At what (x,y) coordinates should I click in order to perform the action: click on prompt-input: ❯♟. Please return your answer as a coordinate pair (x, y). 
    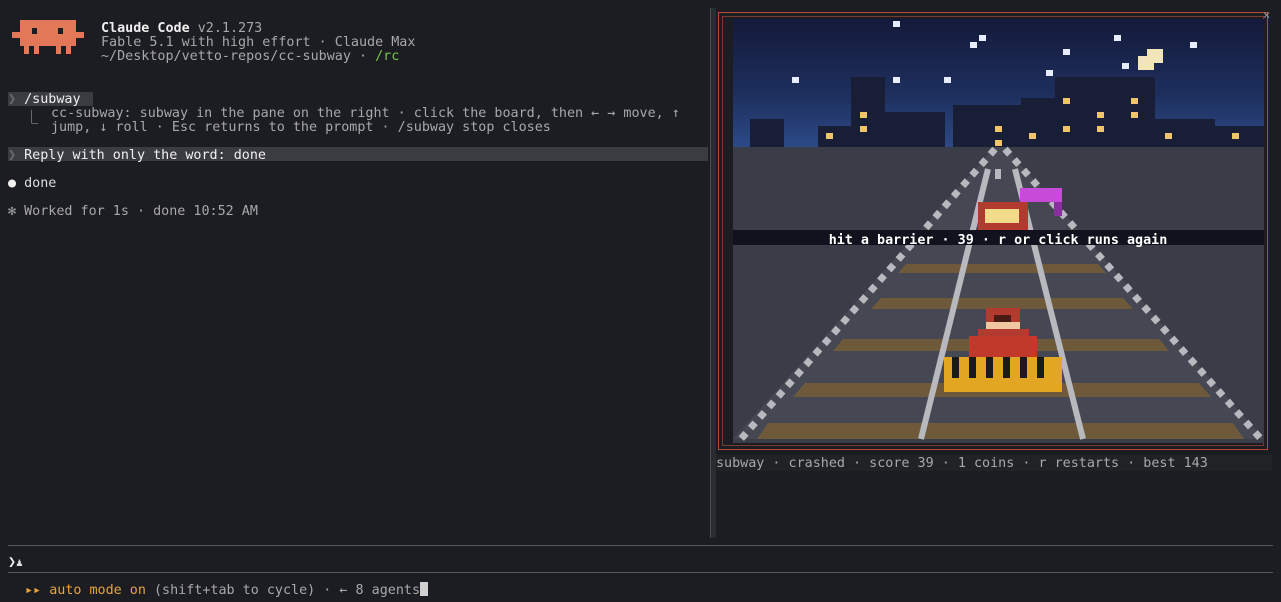
    Looking at the image, I should click on (15, 562).